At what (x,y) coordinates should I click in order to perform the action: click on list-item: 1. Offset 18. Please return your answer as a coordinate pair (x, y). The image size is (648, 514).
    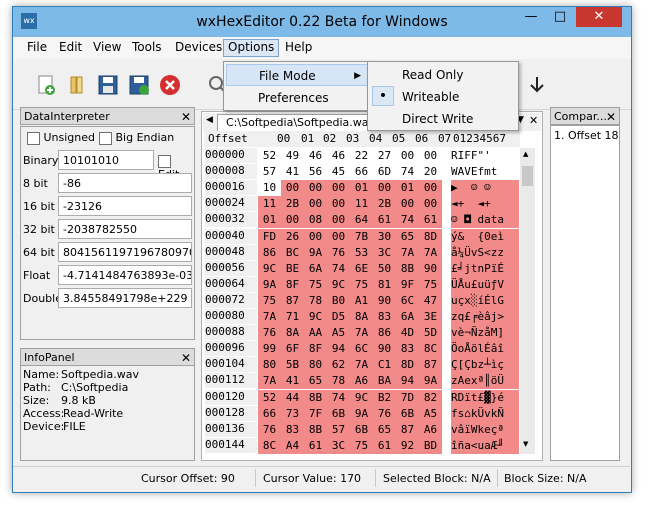
    Looking at the image, I should click on (586, 135).